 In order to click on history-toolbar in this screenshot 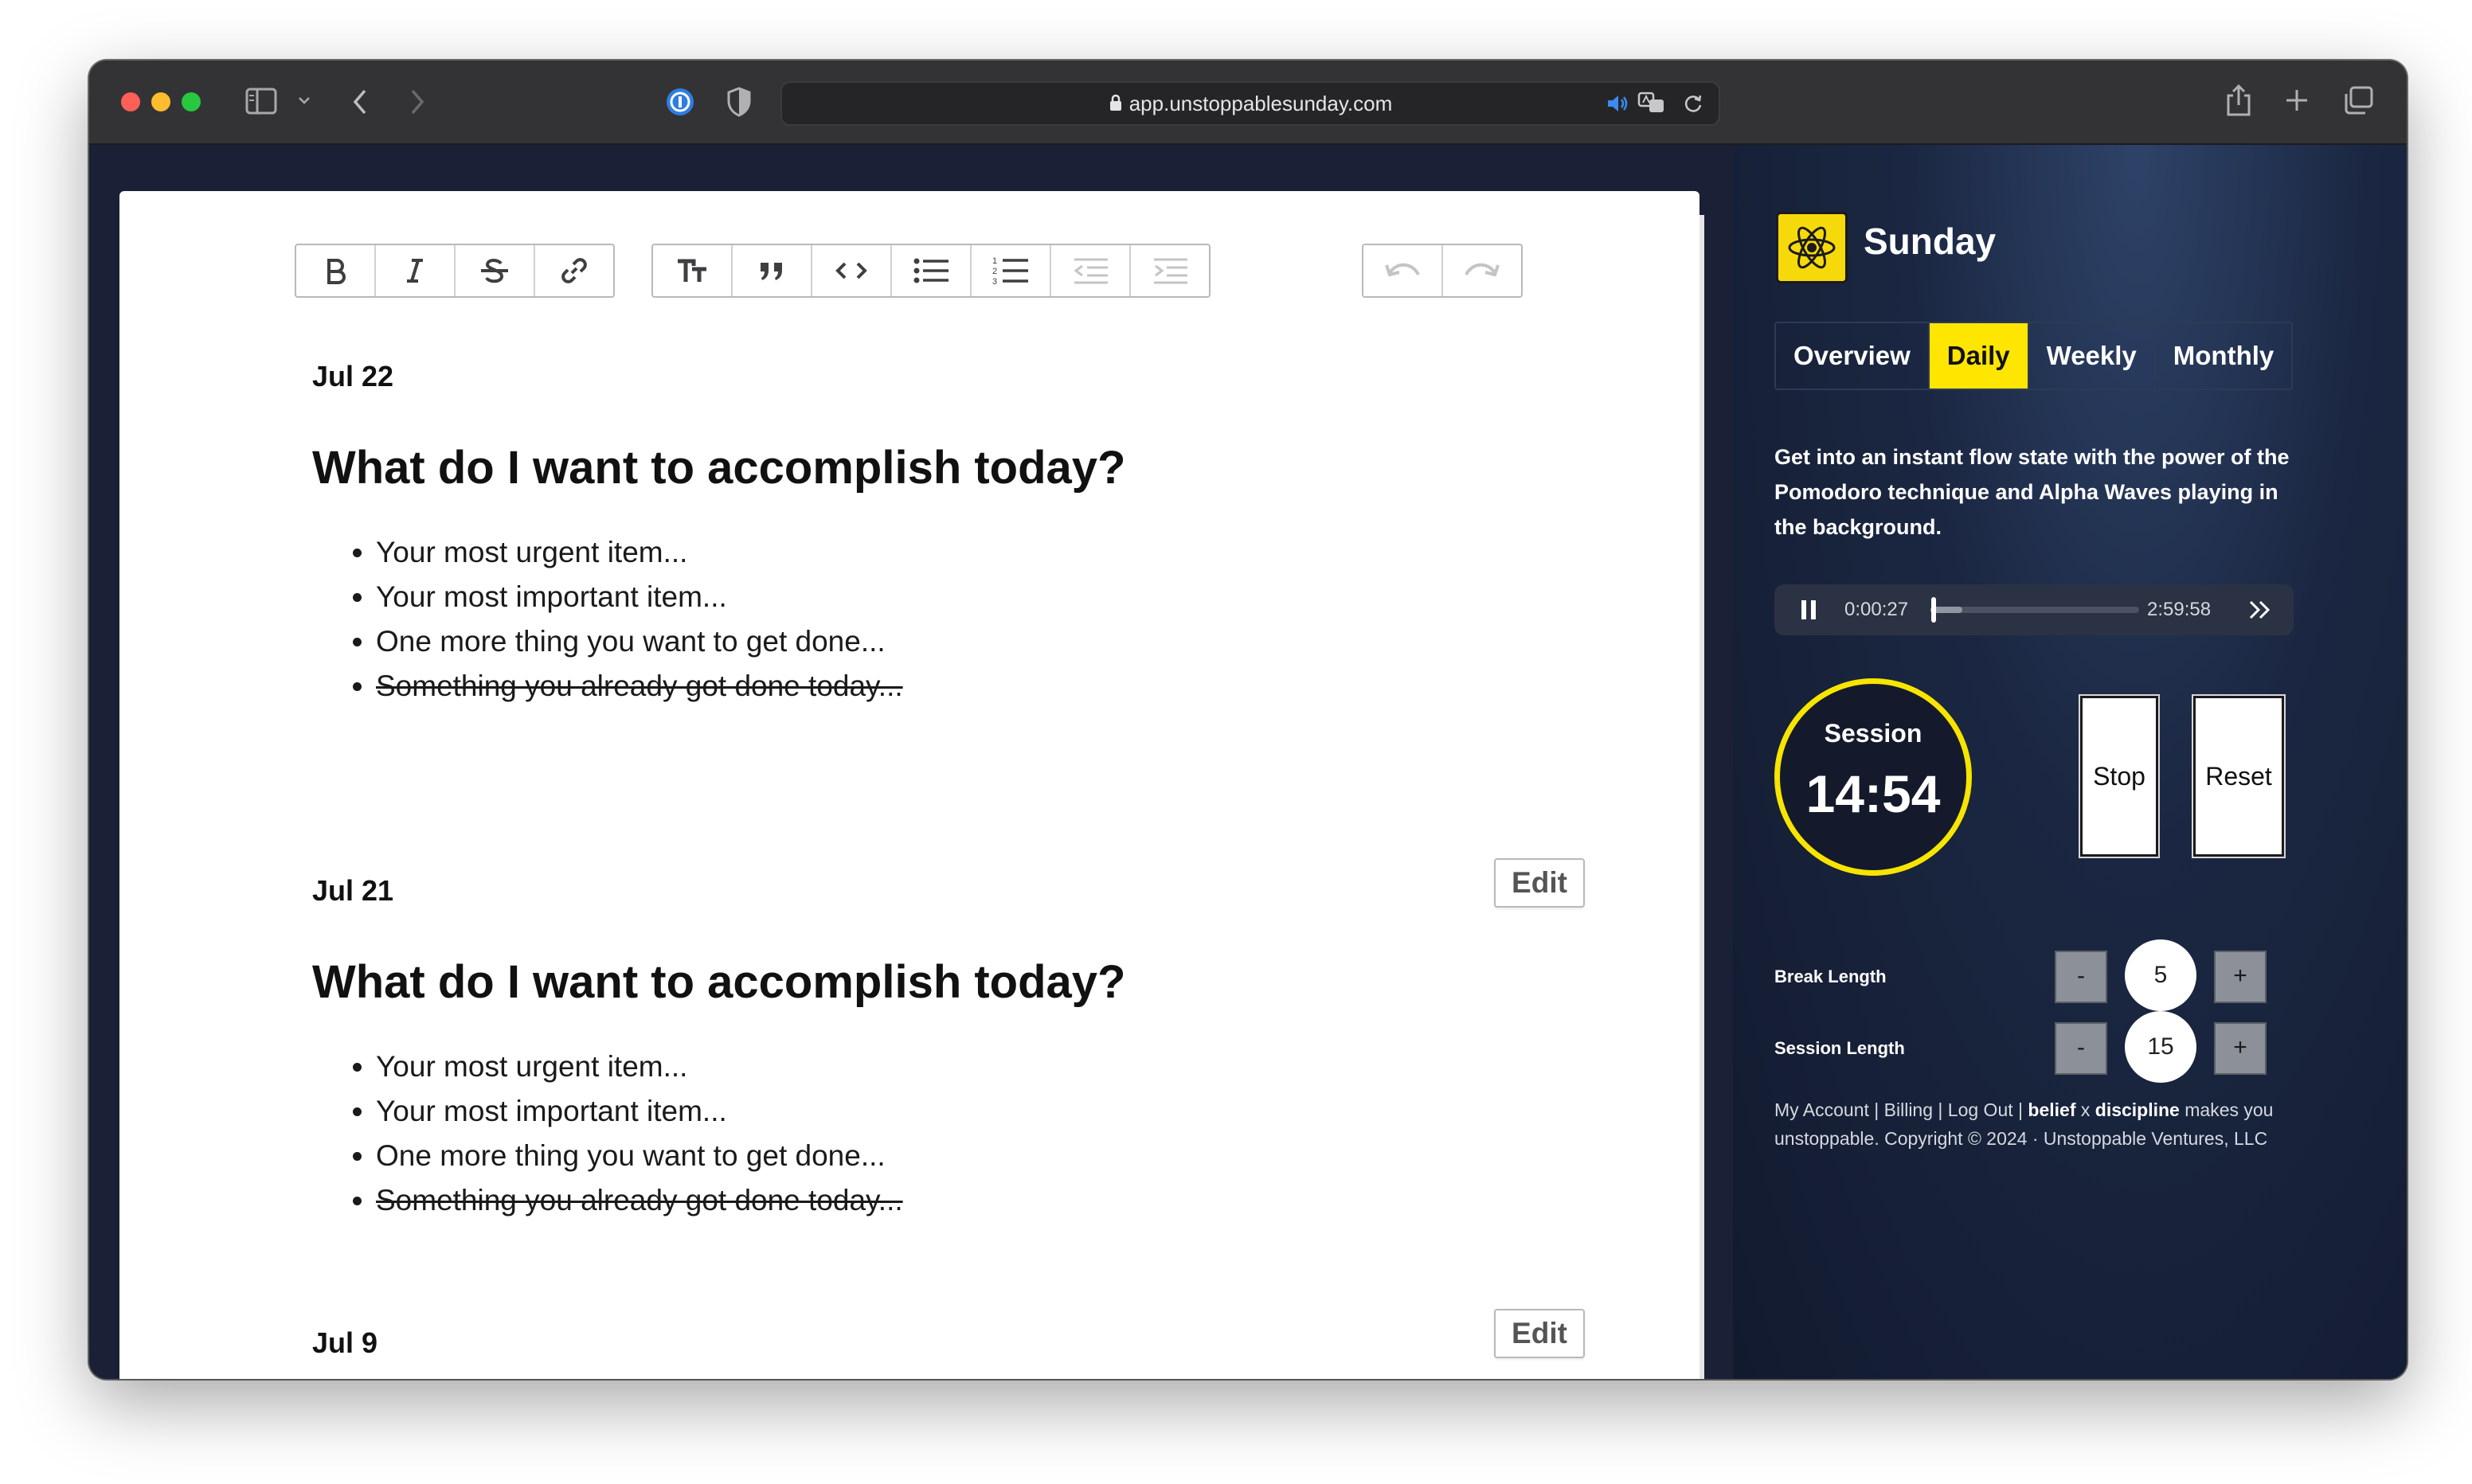, I will do `click(1442, 271)`.